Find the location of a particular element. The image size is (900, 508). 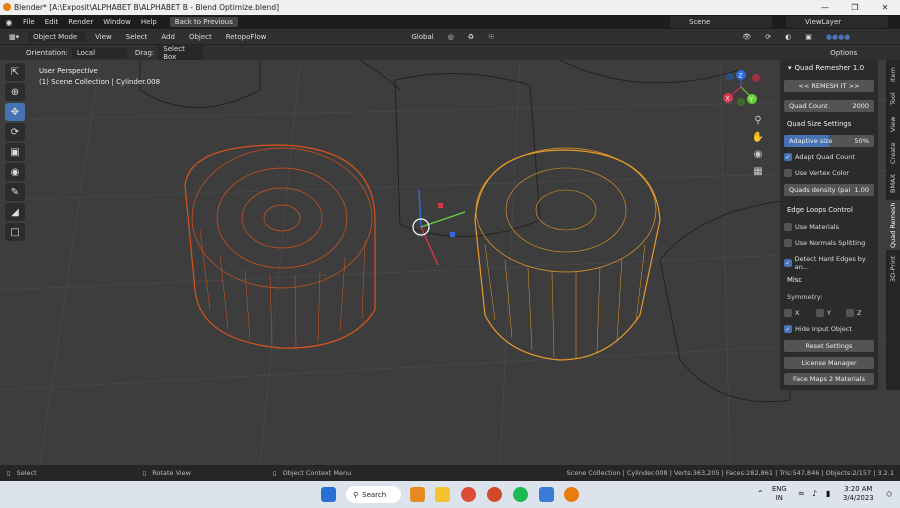

navigation-gizmo: Z Y X is located at coordinates (741, 88).